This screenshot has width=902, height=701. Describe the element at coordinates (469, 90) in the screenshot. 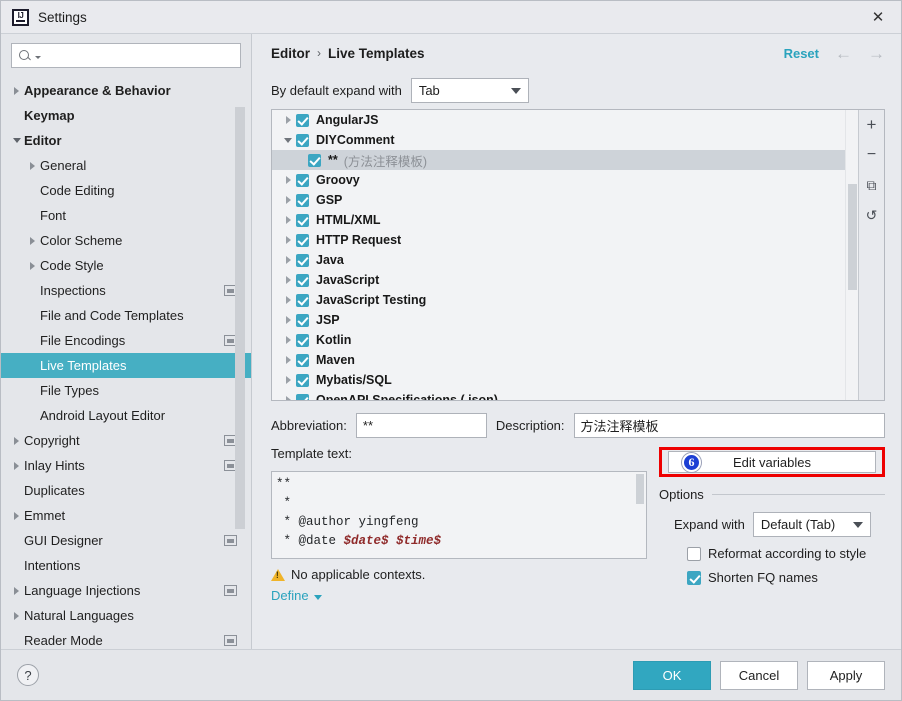

I see `default-expand-select: Tab` at that location.